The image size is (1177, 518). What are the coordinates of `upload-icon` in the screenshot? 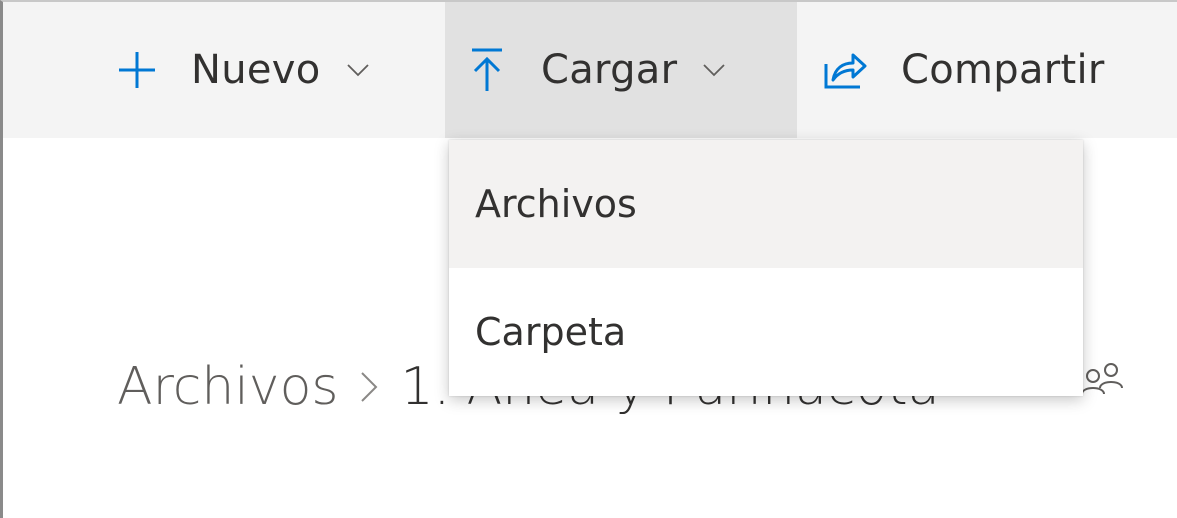 It's located at (487, 70).